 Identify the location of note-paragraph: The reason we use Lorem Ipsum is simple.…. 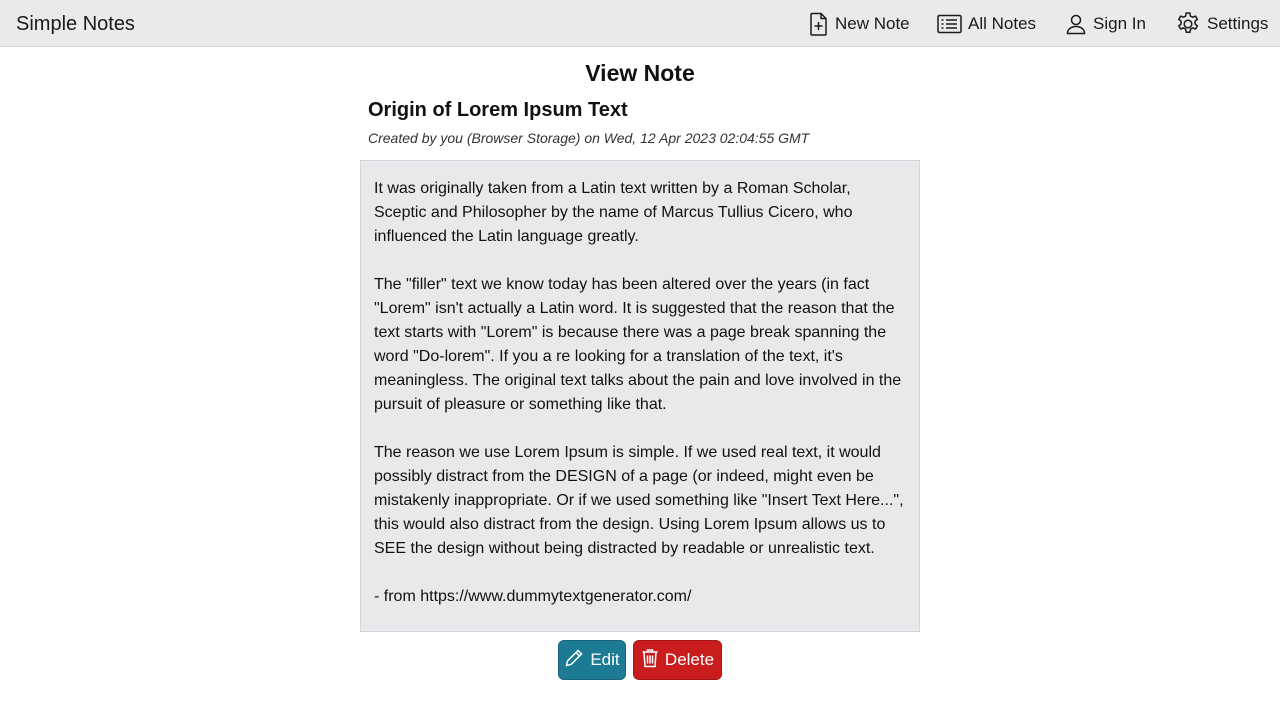
(639, 500).